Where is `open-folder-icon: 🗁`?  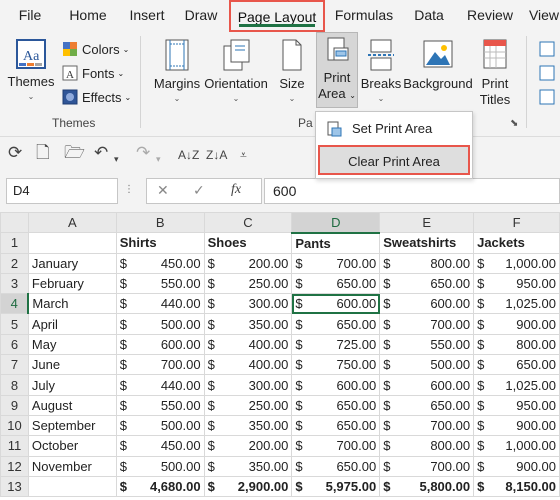
open-folder-icon: 🗁 is located at coordinates (74, 153).